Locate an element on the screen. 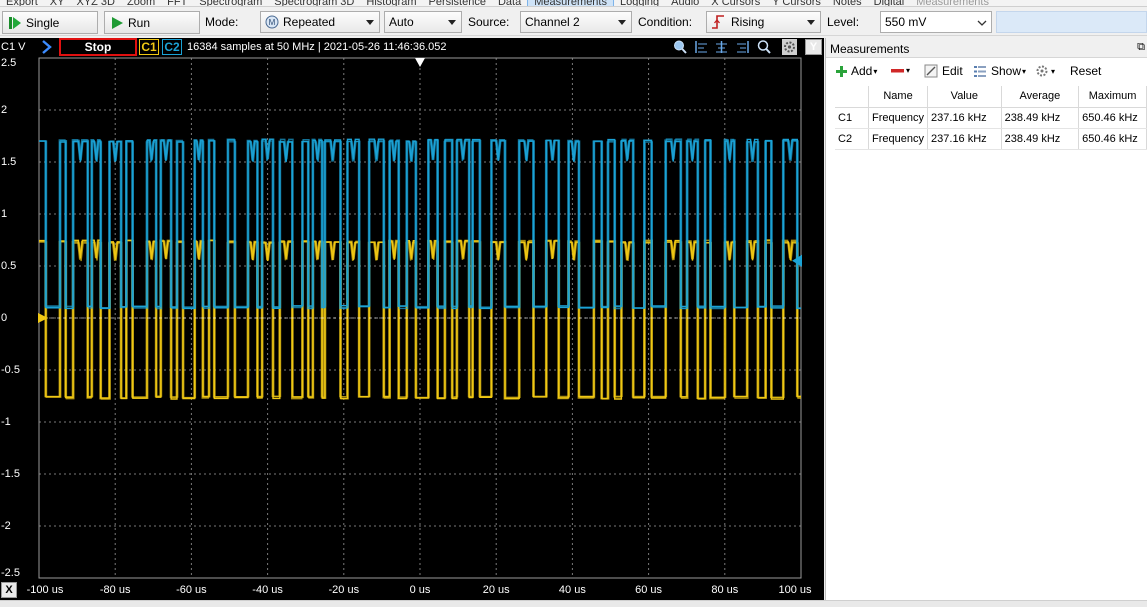  x-tick-label: 60 us is located at coordinates (649, 590).